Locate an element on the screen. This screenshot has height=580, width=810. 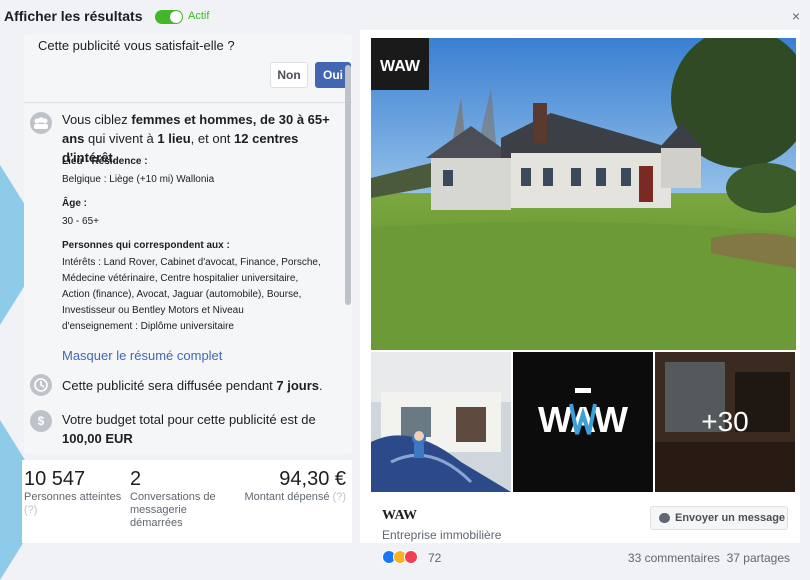
conversations-value: 2 is located at coordinates (136, 479).